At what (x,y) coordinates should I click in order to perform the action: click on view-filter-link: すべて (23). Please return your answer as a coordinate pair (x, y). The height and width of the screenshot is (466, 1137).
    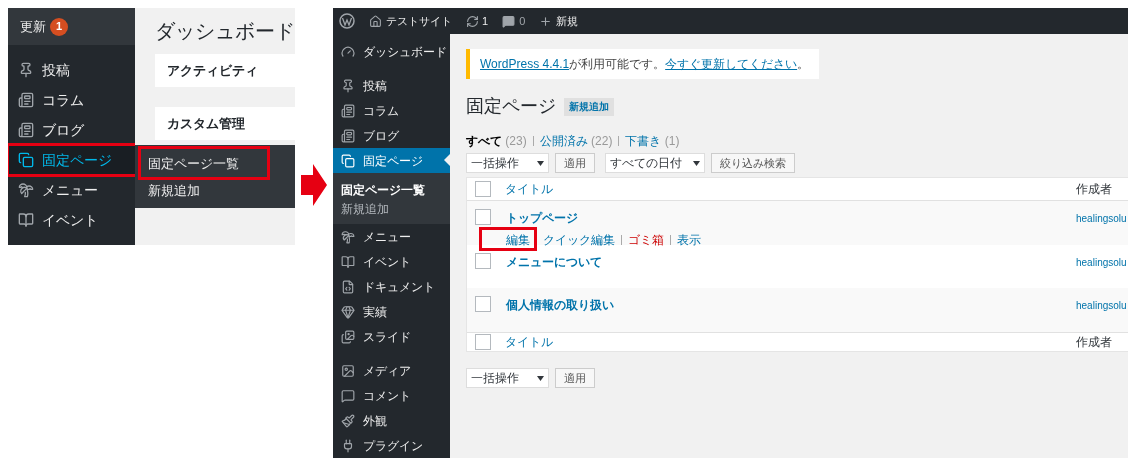
    Looking at the image, I should click on (496, 141).